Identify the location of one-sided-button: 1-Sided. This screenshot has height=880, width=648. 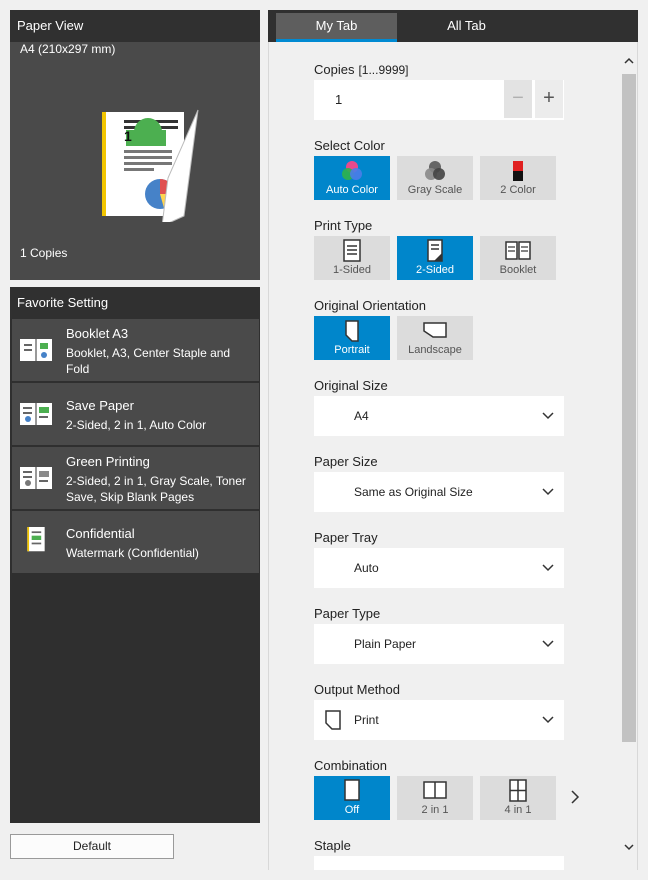
(352, 258).